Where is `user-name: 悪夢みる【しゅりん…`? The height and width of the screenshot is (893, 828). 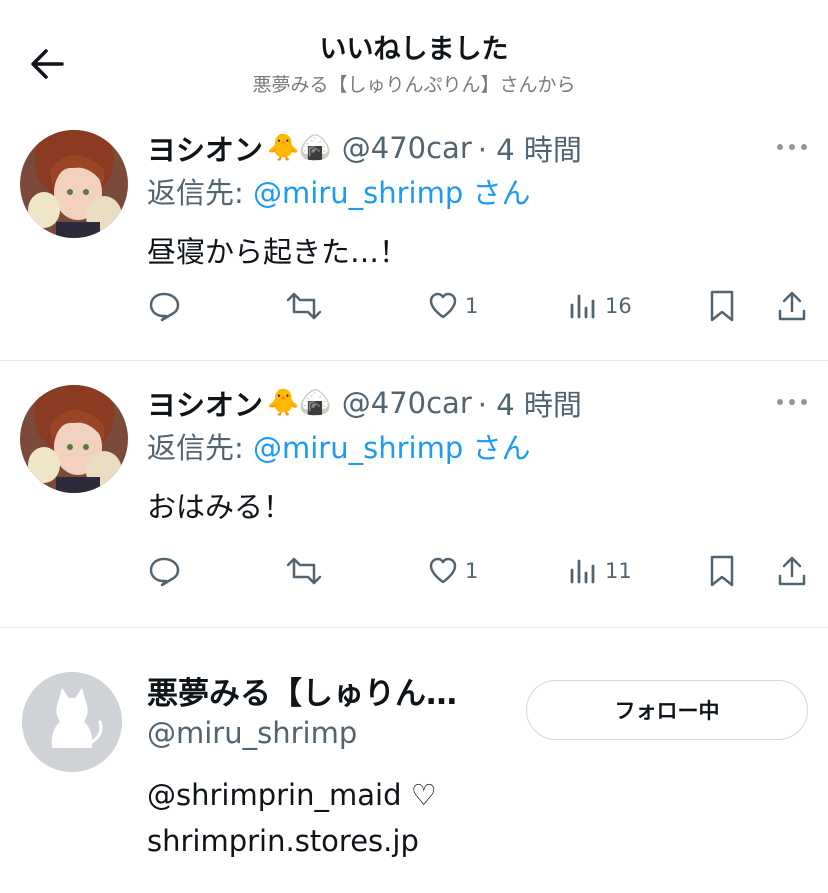 user-name: 悪夢みる【しゅりん… is located at coordinates (302, 690).